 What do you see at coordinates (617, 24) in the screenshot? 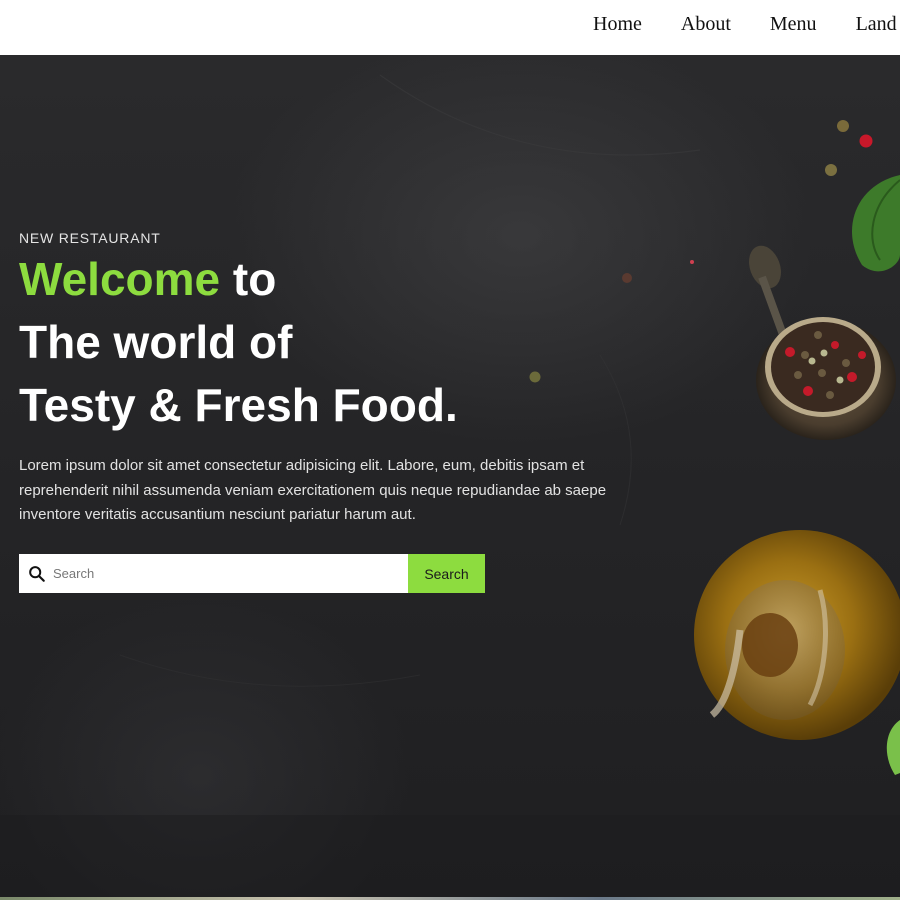
I see `nav-link-home: Home` at bounding box center [617, 24].